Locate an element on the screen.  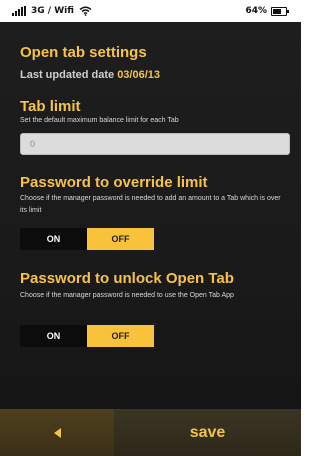
battery-percent: 64% is located at coordinates (256, 11).